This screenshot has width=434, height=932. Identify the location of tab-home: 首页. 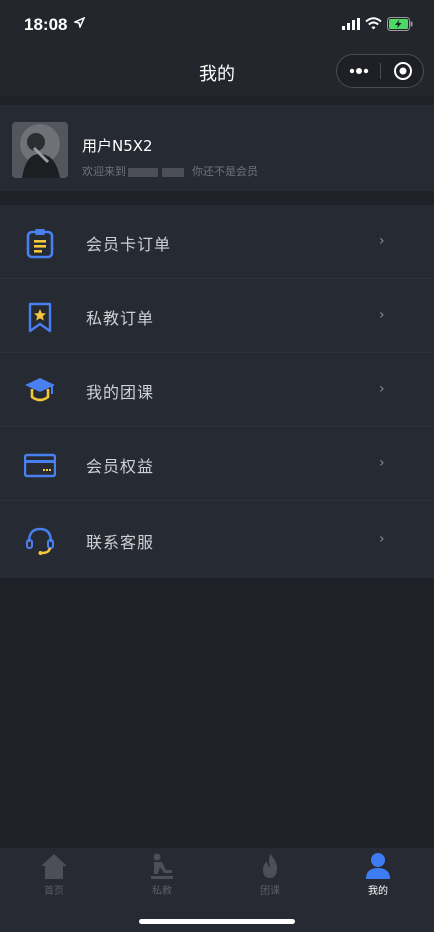
(54, 875).